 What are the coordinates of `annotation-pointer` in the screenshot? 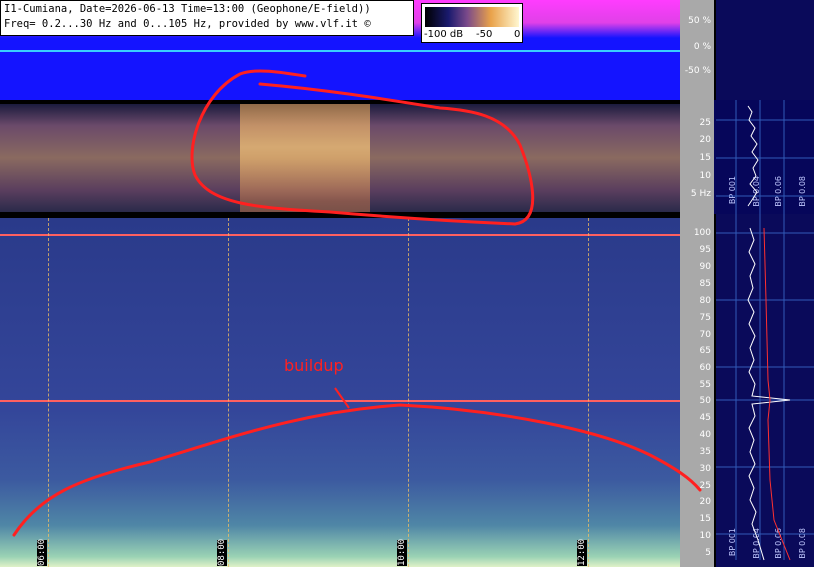 It's located at (342, 398).